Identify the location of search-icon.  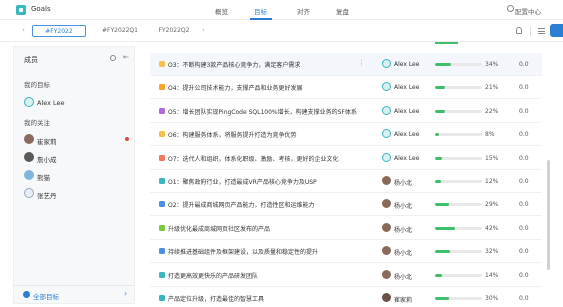
(113, 58).